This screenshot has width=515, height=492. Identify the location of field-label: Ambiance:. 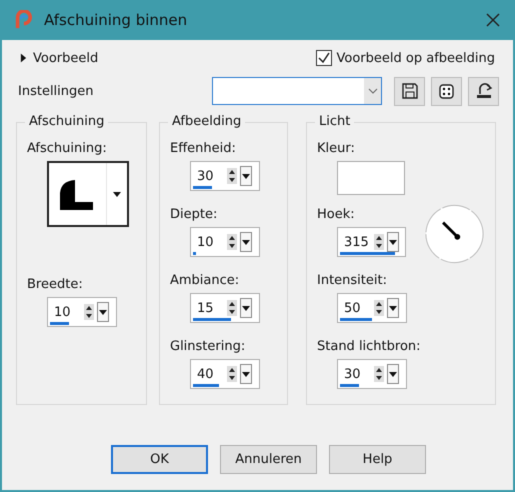
(205, 281).